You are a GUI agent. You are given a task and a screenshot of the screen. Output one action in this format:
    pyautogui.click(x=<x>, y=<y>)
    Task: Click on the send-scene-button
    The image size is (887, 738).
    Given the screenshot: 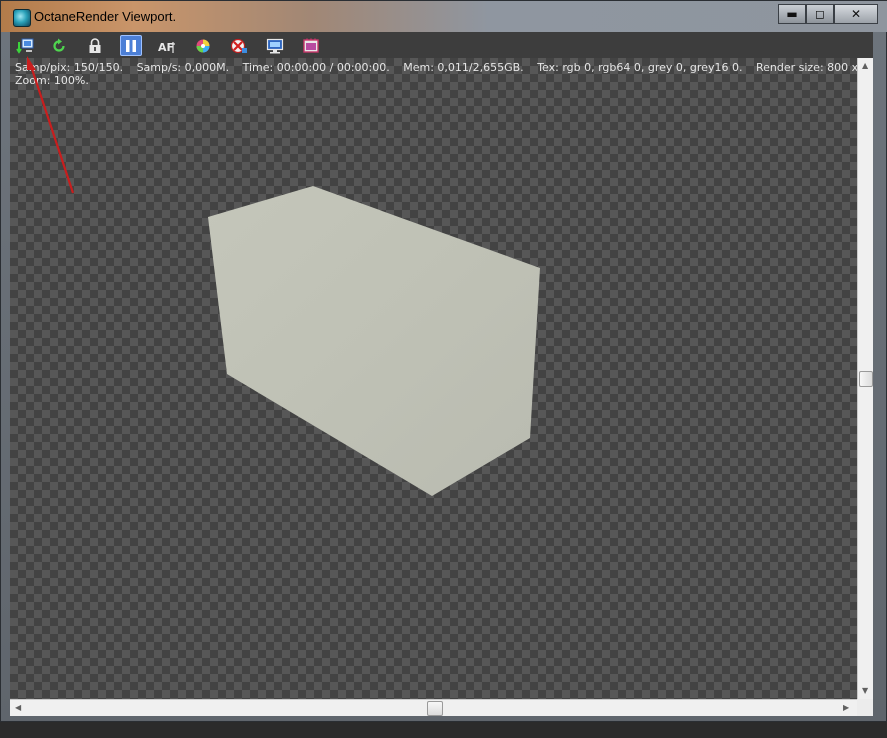 What is the action you would take?
    pyautogui.click(x=25, y=45)
    